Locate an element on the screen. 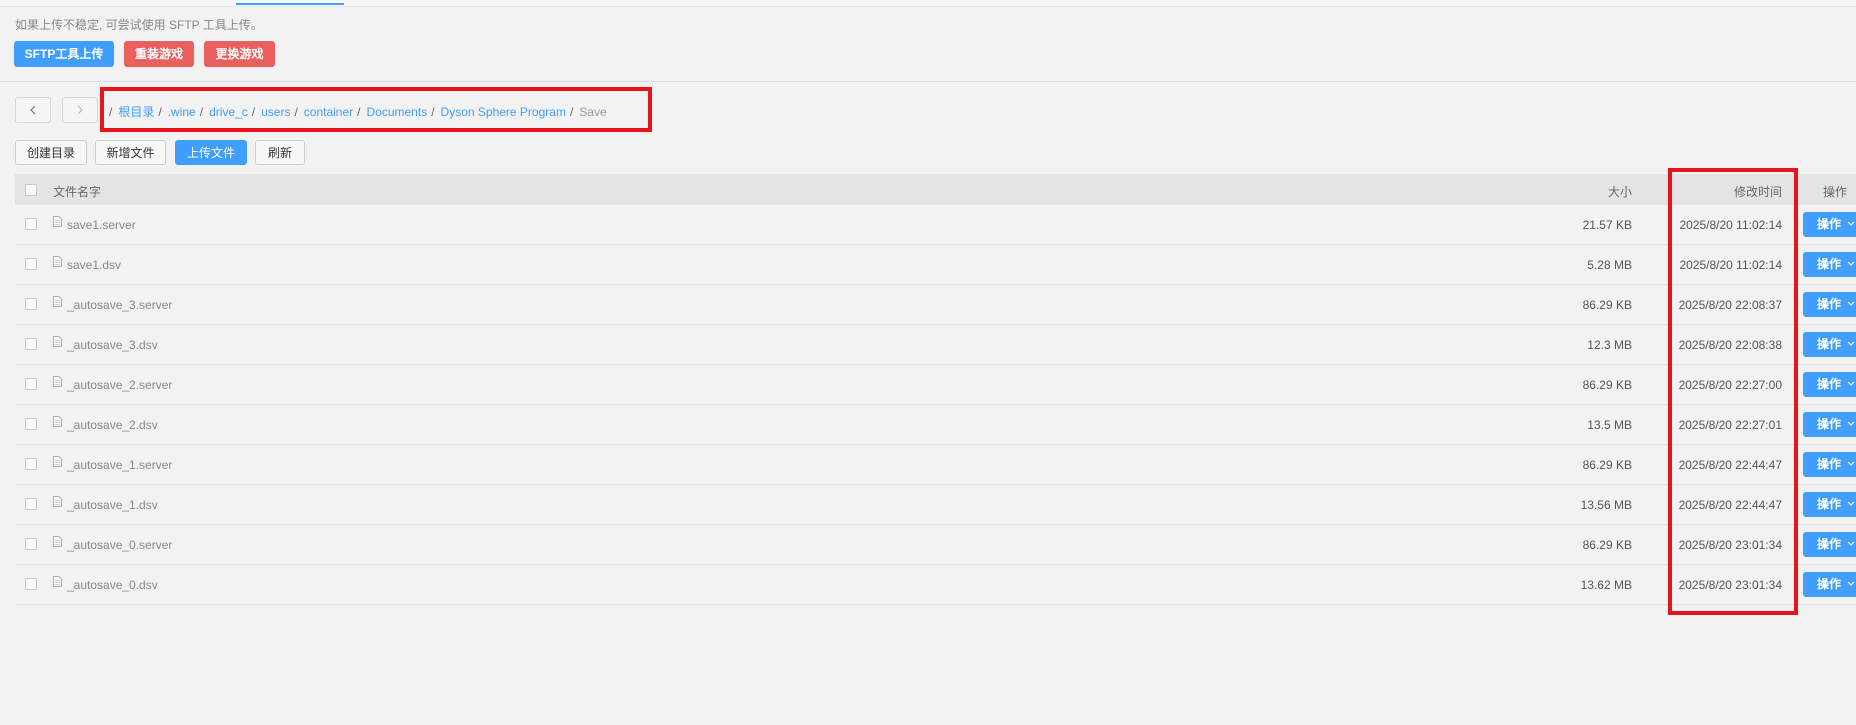 Image resolution: width=1856 pixels, height=725 pixels. file-size: 12.3 MB is located at coordinates (1609, 345).